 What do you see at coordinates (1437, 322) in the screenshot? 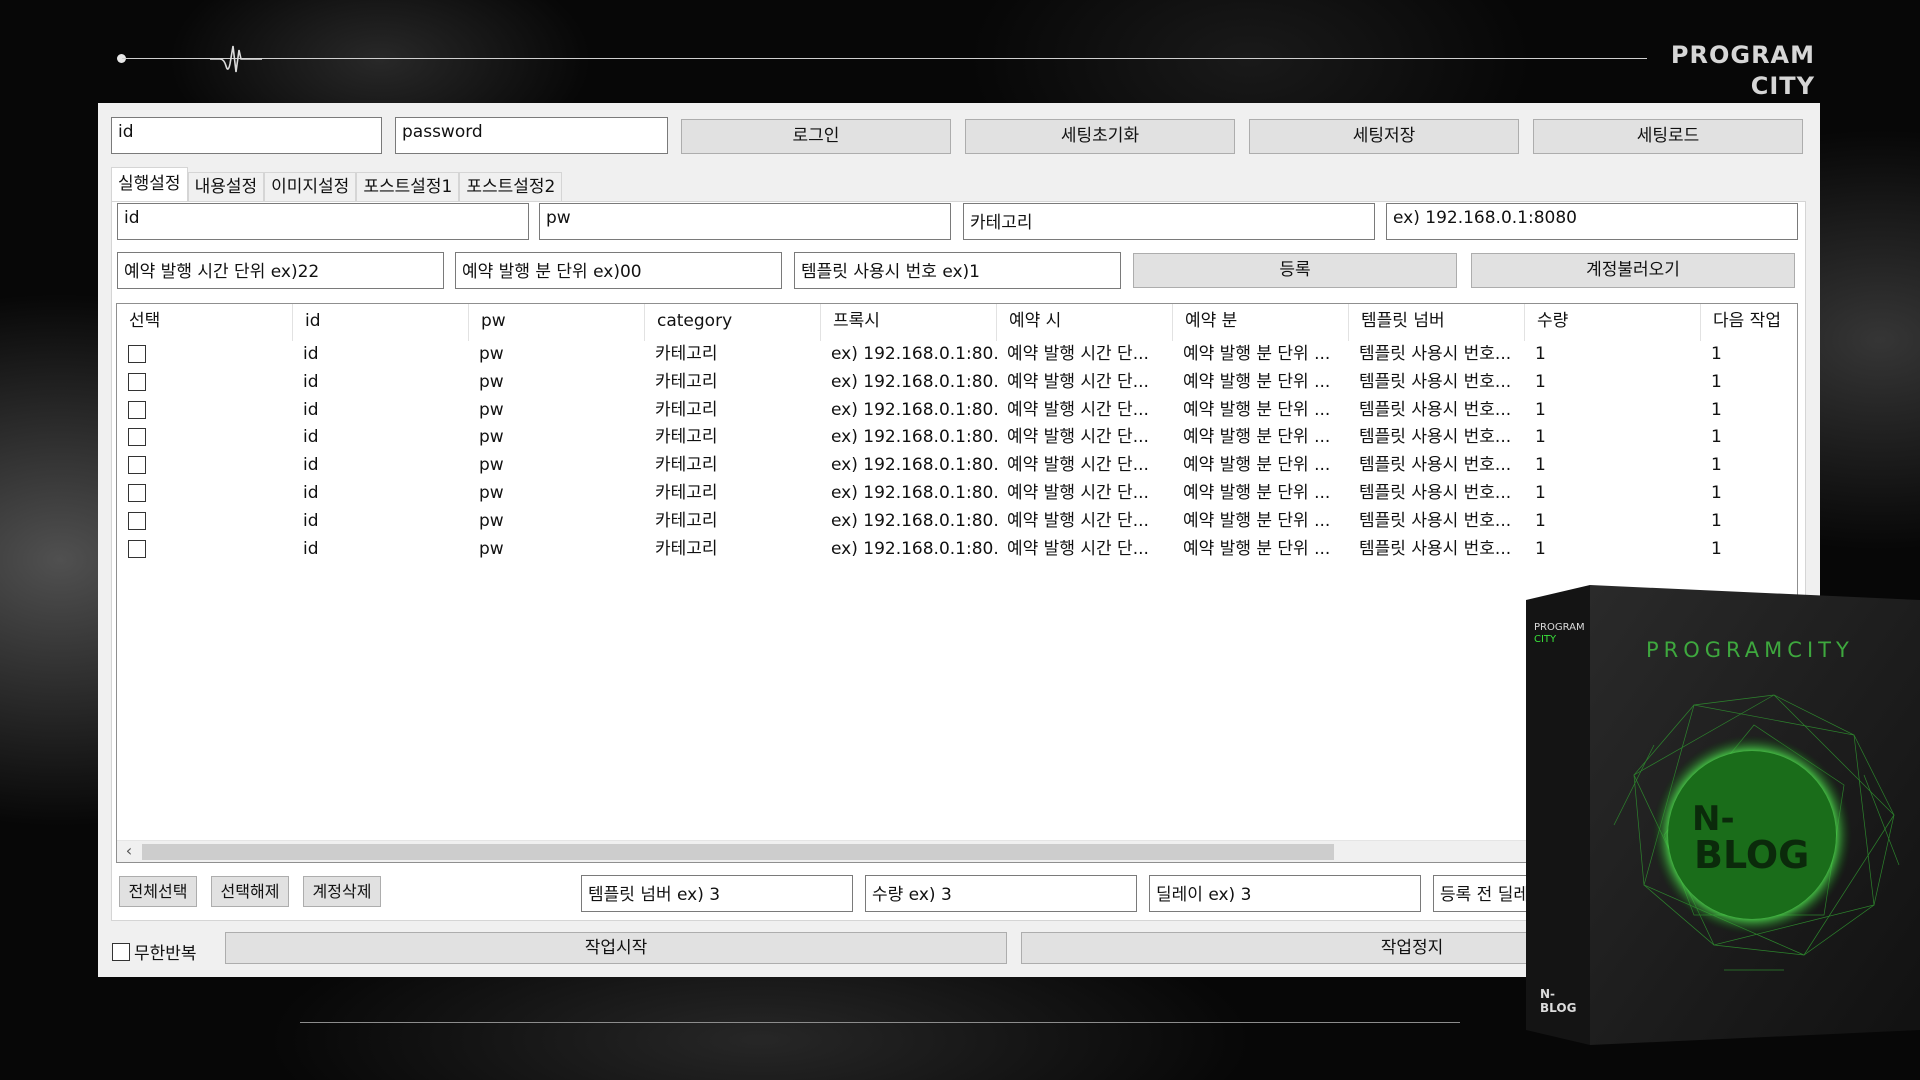
I see `column-header-template-number: 템플릿 넘버` at bounding box center [1437, 322].